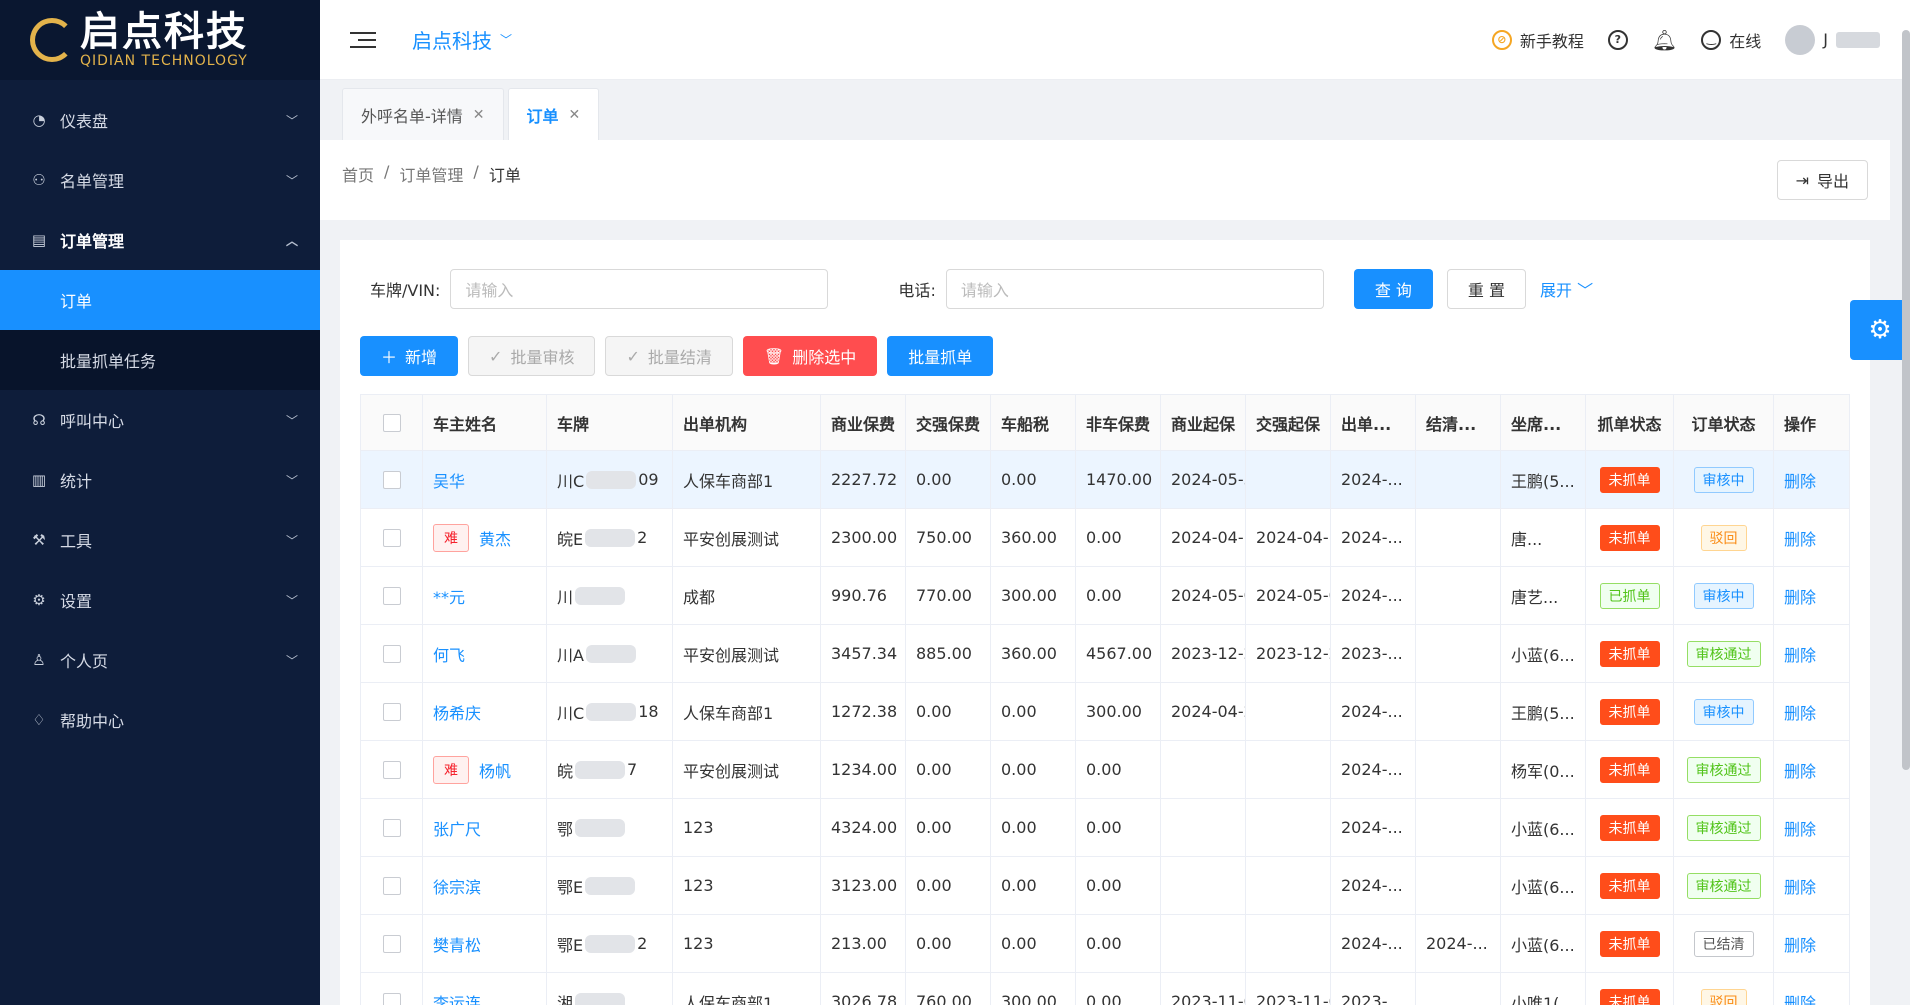 The image size is (1910, 1005). I want to click on sidebar-item: ▥ 统计 ﹀, so click(160, 480).